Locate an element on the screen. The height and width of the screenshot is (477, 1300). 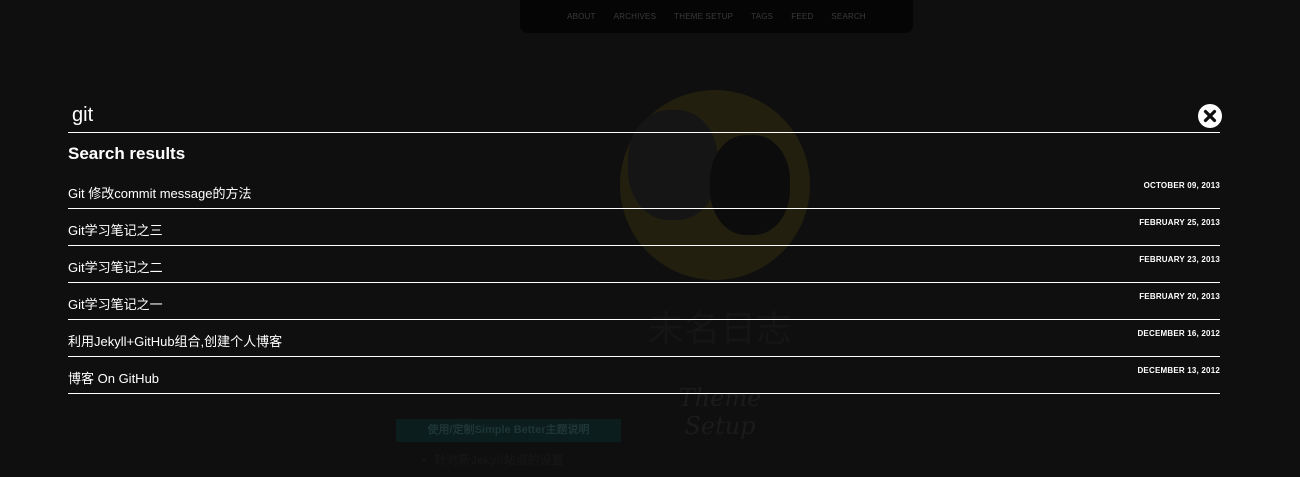
result-title: Git学习笔记之三 is located at coordinates (115, 229).